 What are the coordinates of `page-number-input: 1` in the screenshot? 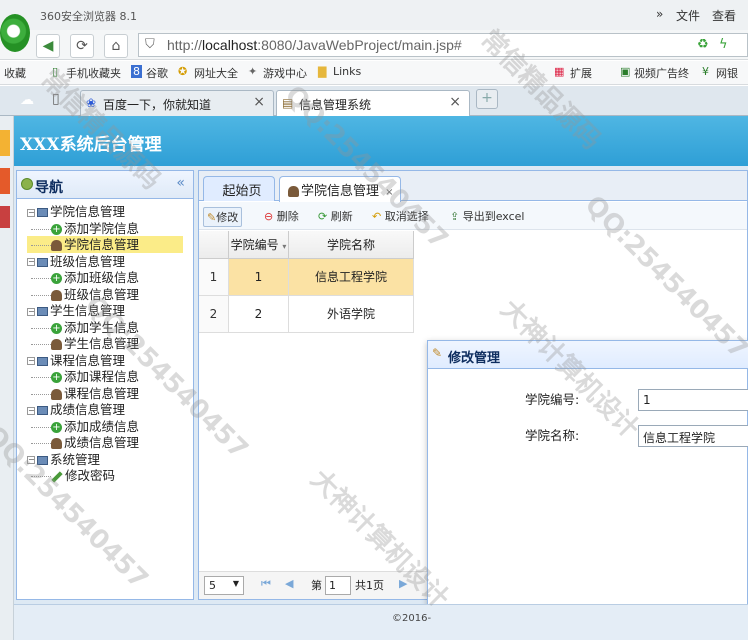 It's located at (338, 585).